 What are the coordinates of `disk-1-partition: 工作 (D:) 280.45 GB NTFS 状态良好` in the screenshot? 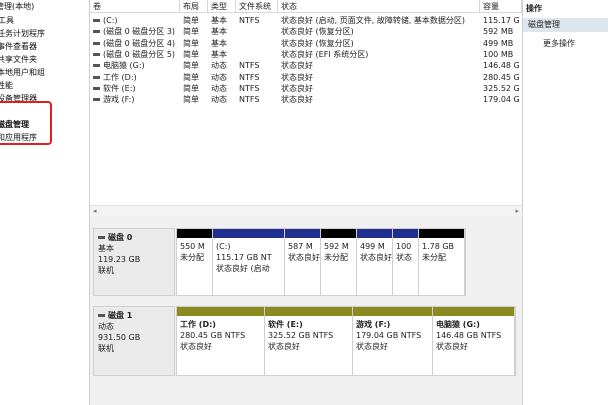 It's located at (221, 341).